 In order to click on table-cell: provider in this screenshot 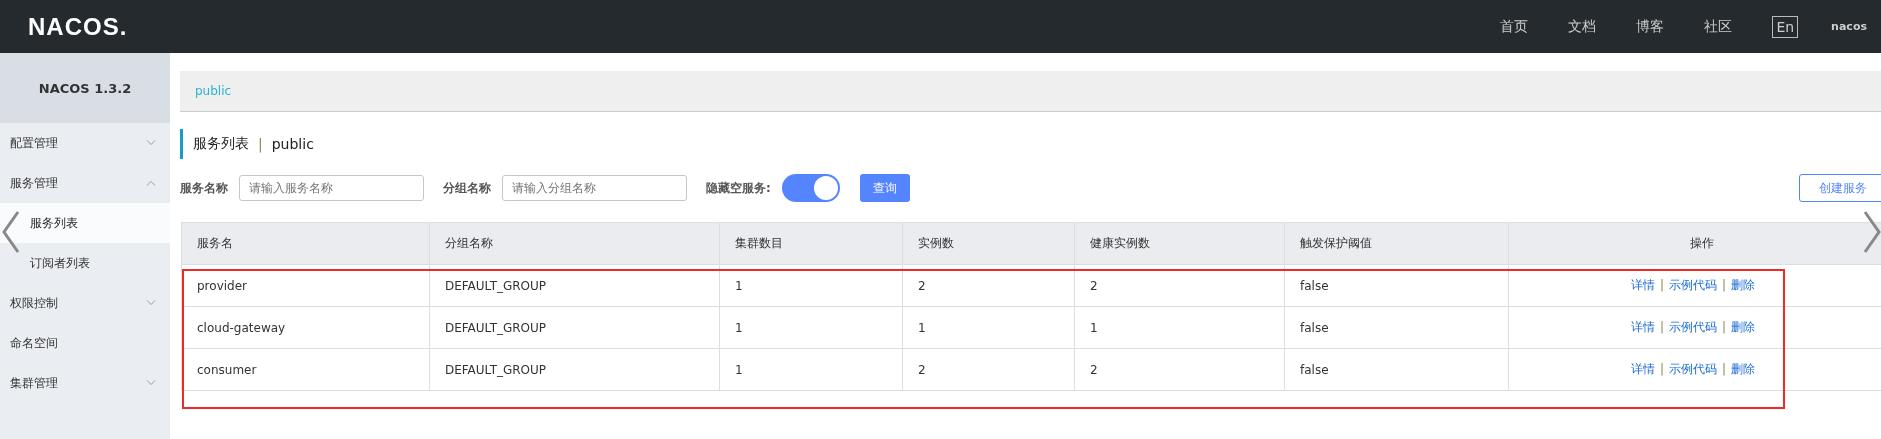, I will do `click(305, 285)`.